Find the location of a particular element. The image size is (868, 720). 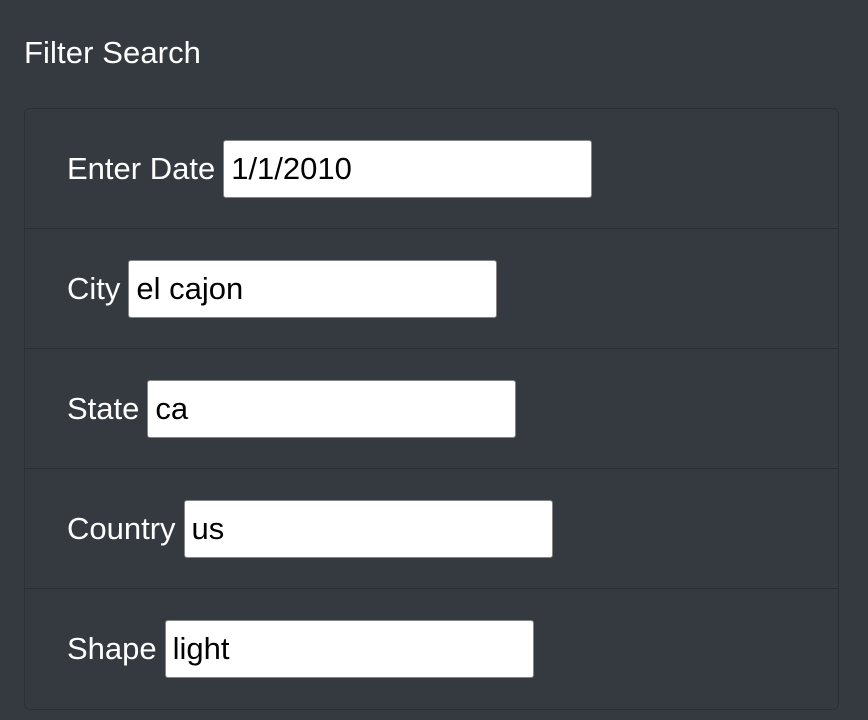

state-label: State is located at coordinates (103, 408).